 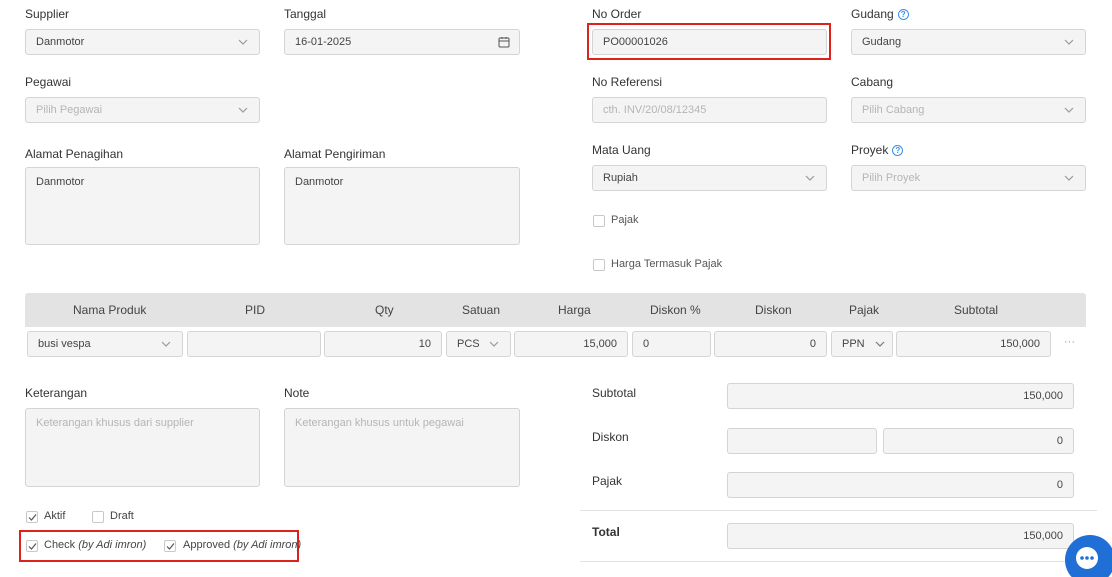 I want to click on chat-bubble-icon, so click(x=1087, y=558).